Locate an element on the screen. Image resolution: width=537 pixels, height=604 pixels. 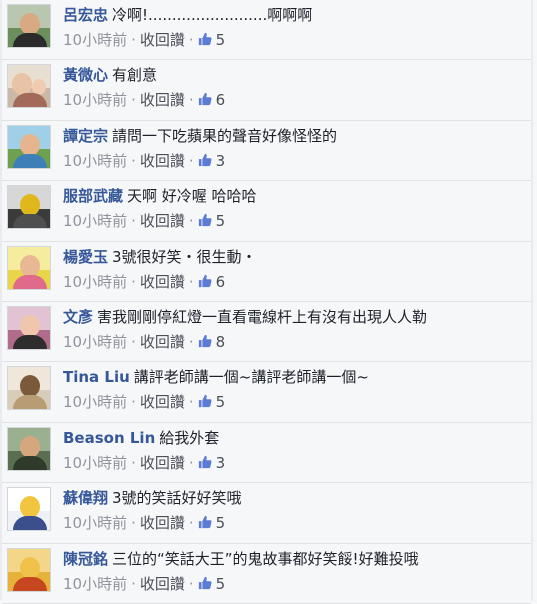
comment-text: 3號很好笑・很生動・ is located at coordinates (184, 256).